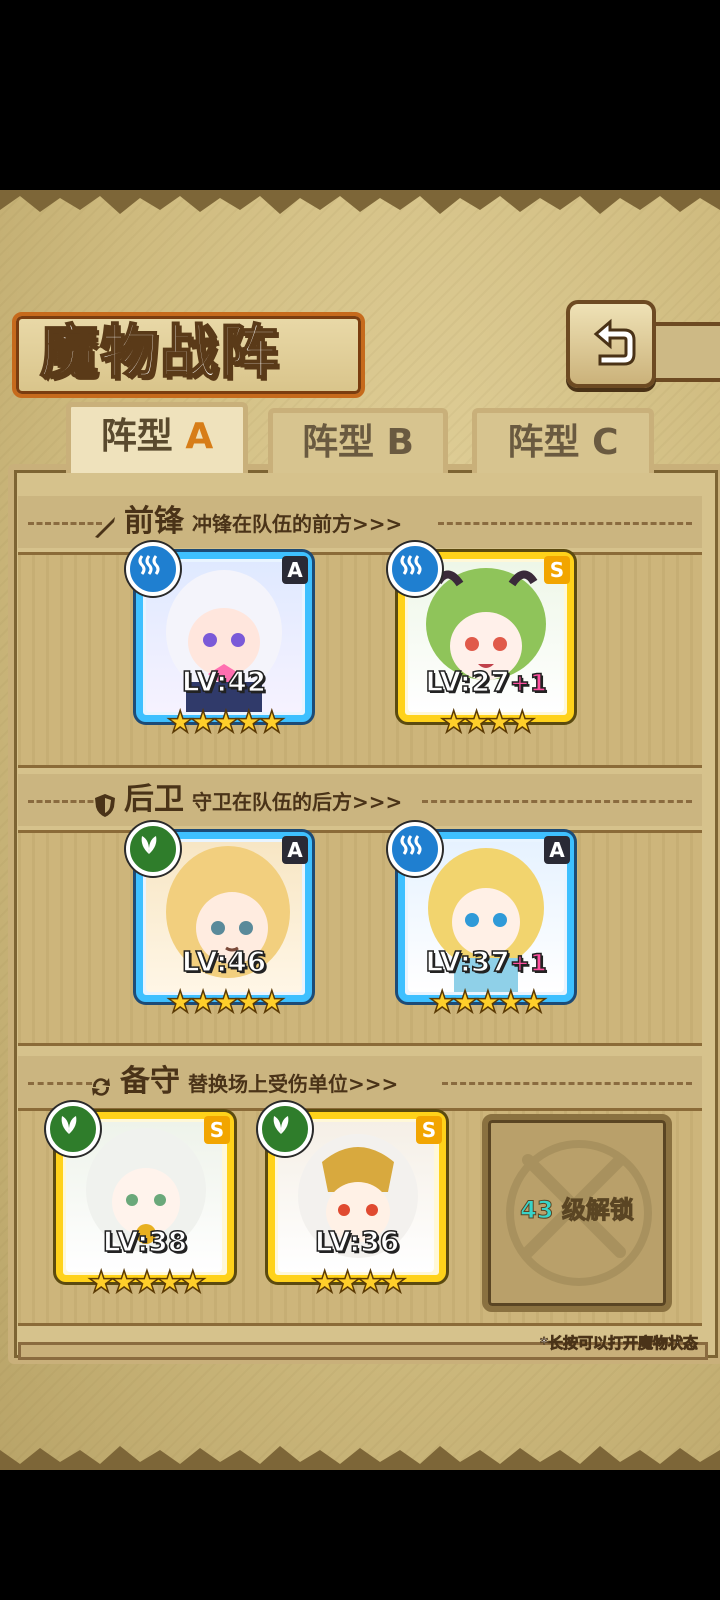 This screenshot has width=720, height=1600. I want to click on level-label: LV:27+1, so click(486, 681).